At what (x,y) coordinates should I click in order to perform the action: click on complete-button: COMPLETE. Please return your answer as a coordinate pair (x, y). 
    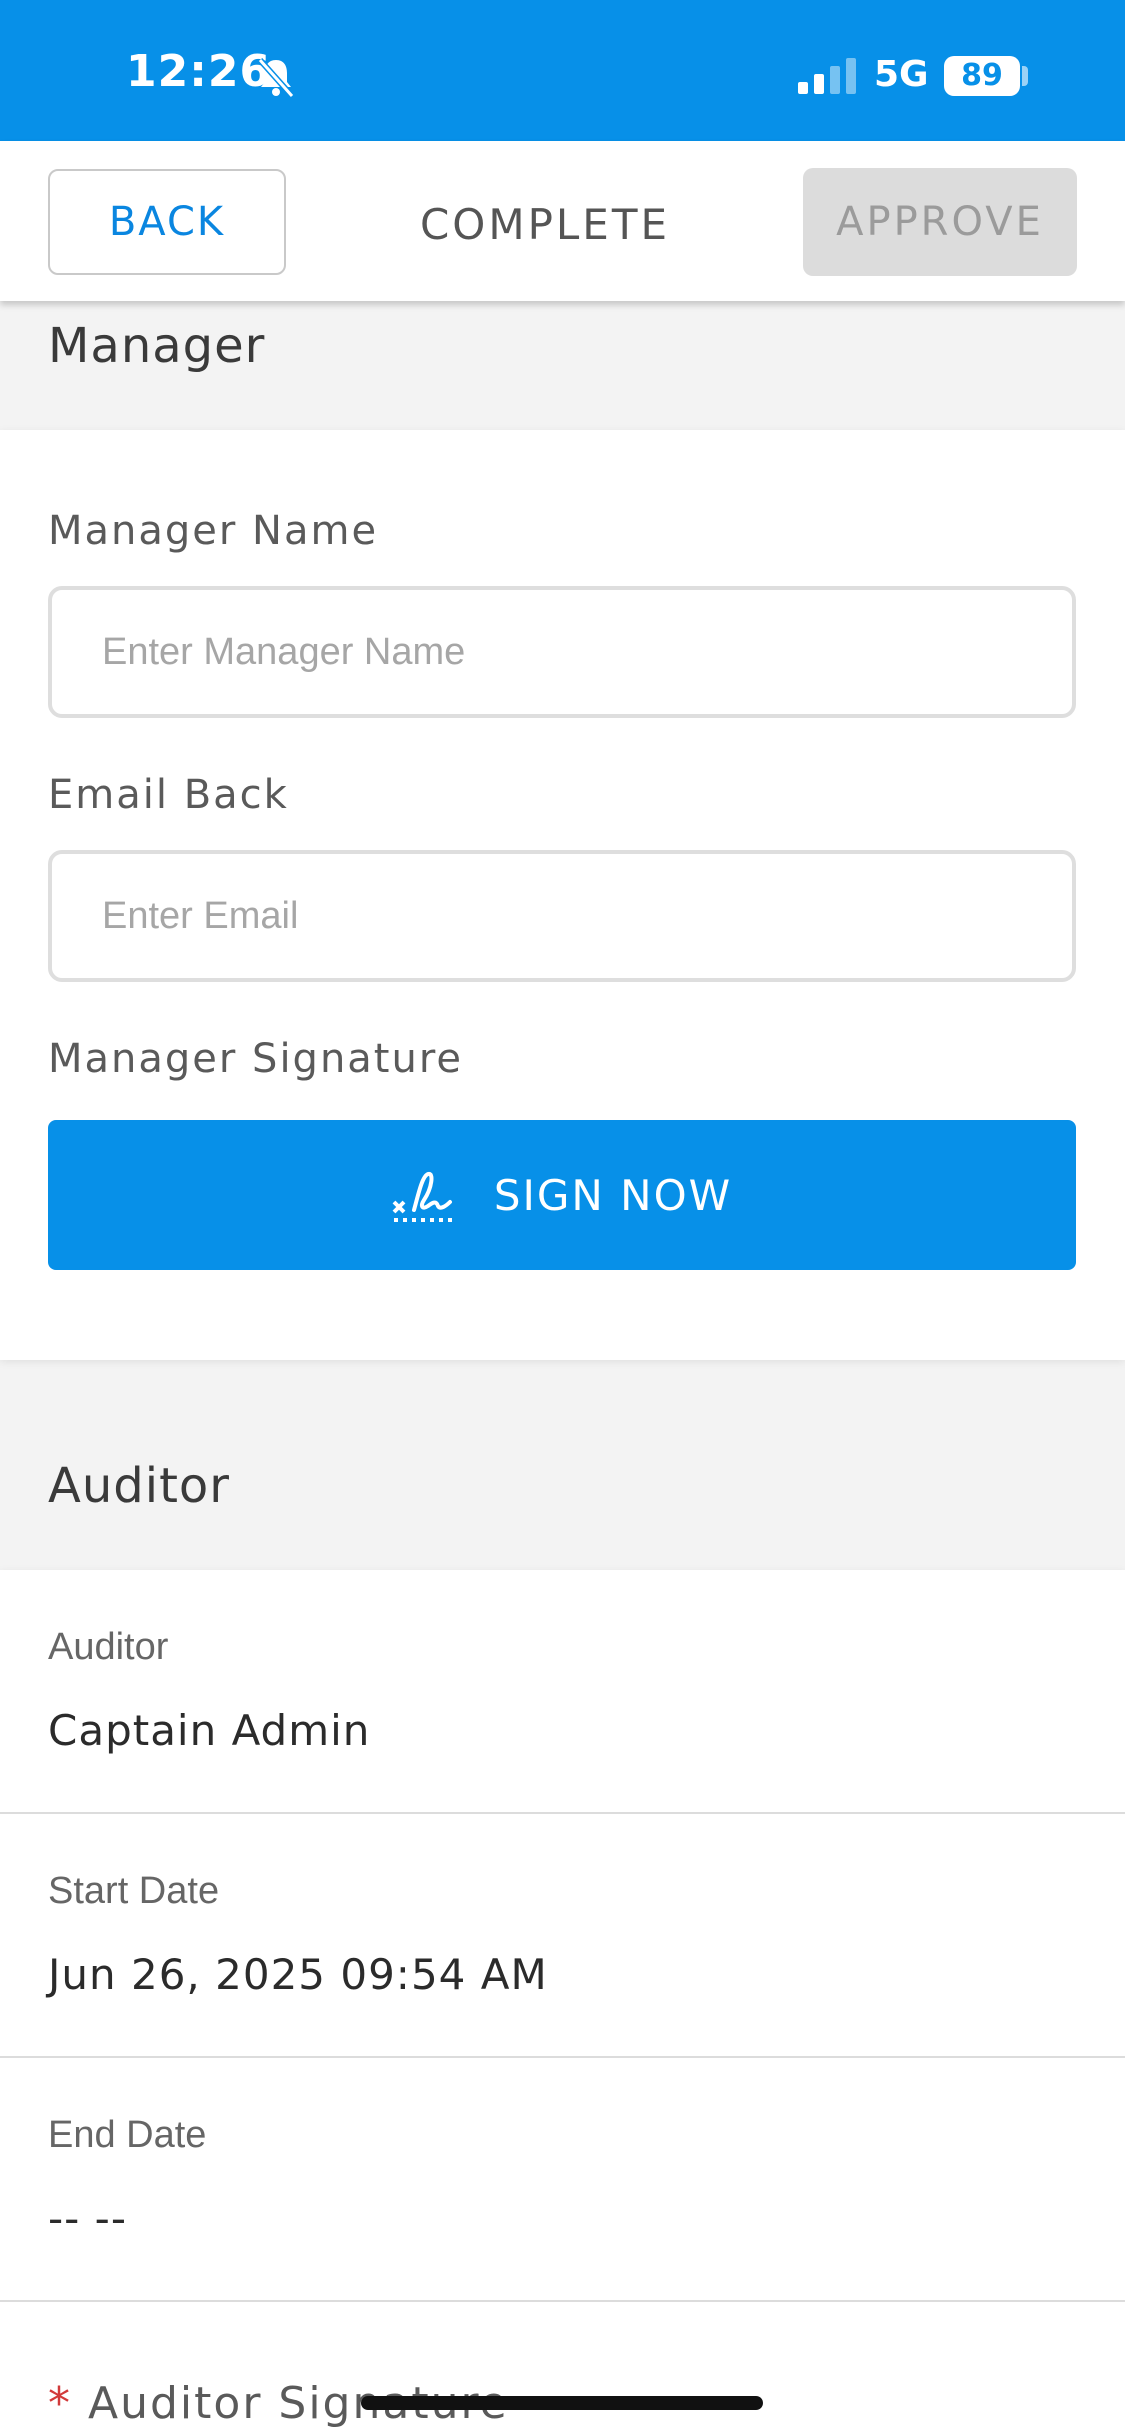
    Looking at the image, I should click on (545, 224).